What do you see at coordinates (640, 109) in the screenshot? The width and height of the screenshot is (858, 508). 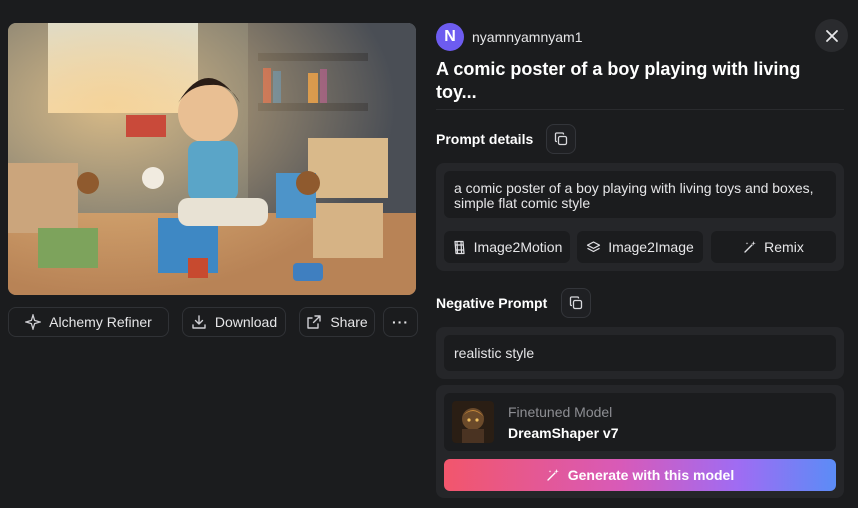 I see `divider` at bounding box center [640, 109].